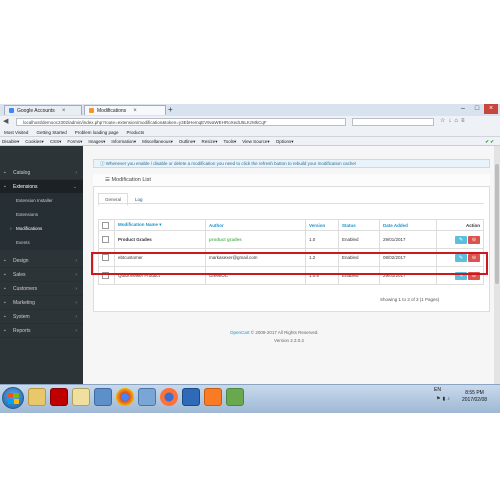 The image size is (500, 500). What do you see at coordinates (41, 187) in the screenshot?
I see `sidebar-item-extensions: ▪ Extensions ⌄` at bounding box center [41, 187].